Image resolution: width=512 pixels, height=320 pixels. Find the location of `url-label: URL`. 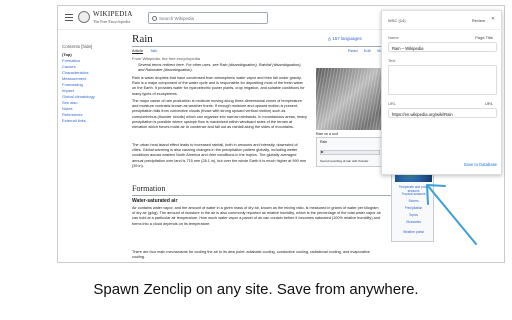

url-label: URL is located at coordinates (392, 103).